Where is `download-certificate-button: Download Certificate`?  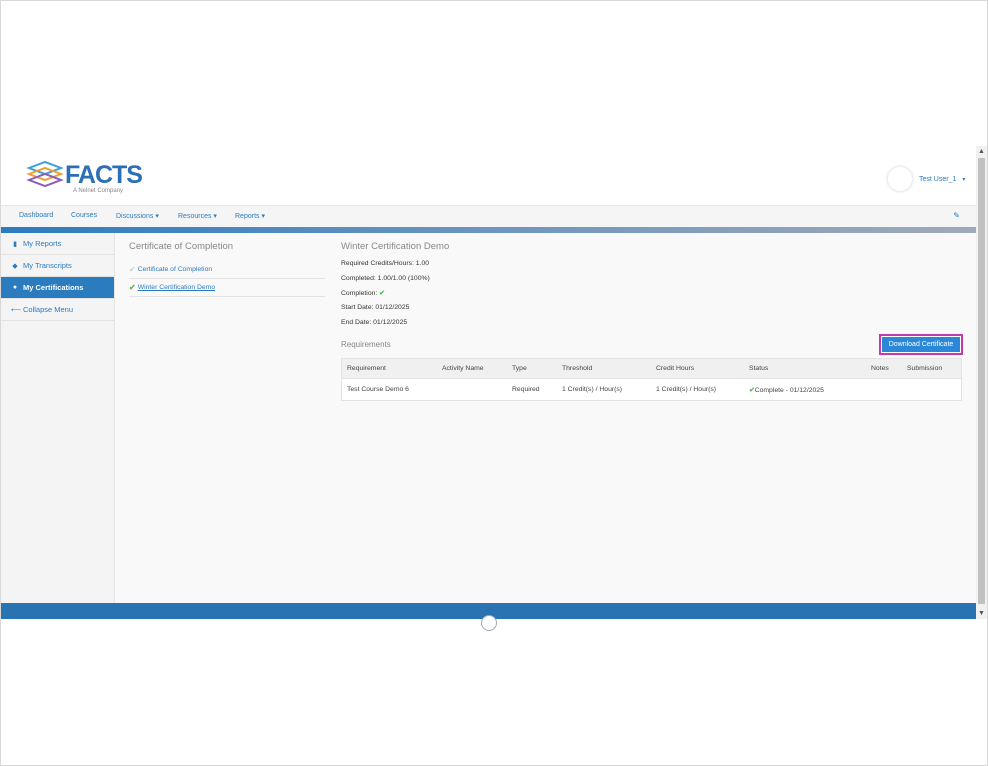 download-certificate-button: Download Certificate is located at coordinates (921, 344).